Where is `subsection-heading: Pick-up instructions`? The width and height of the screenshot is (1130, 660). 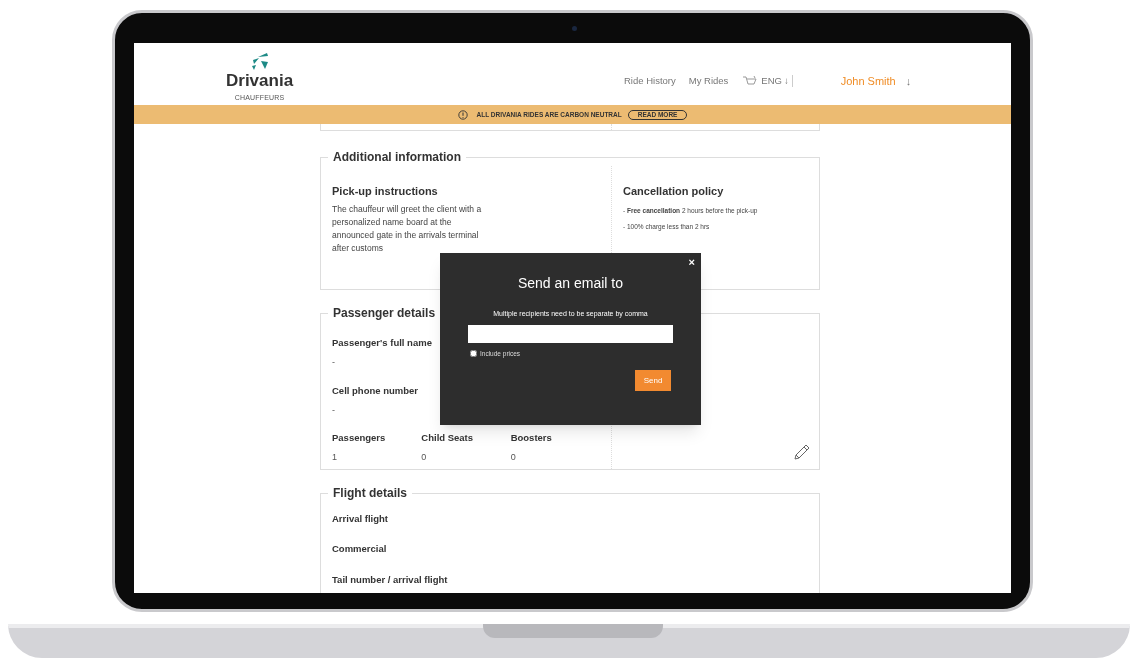
subsection-heading: Pick-up instructions is located at coordinates (385, 191).